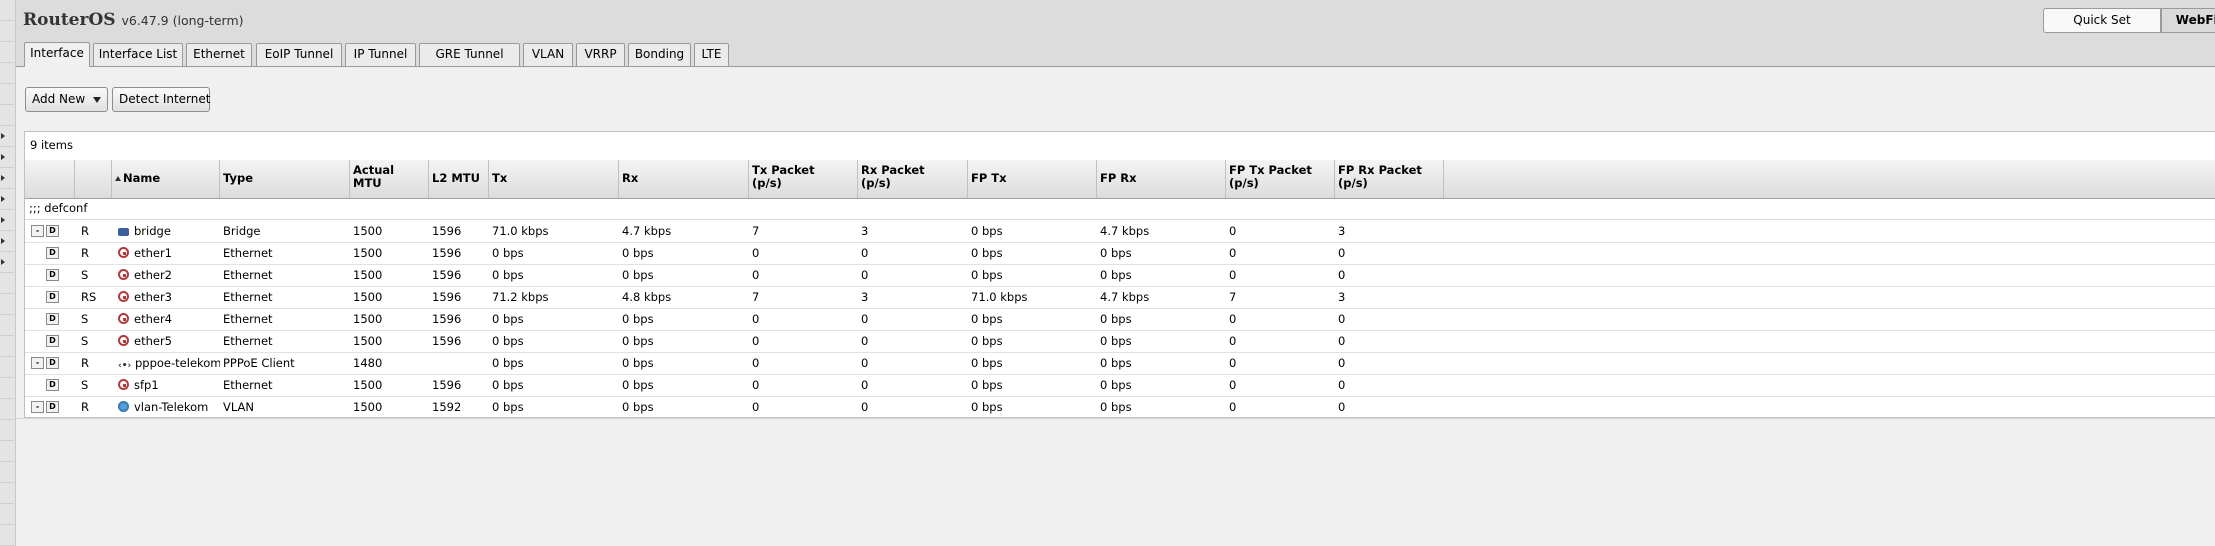 This screenshot has height=546, width=2215. Describe the element at coordinates (913, 179) in the screenshot. I see `header-rx-packet: Rx Packet (p/s)` at that location.